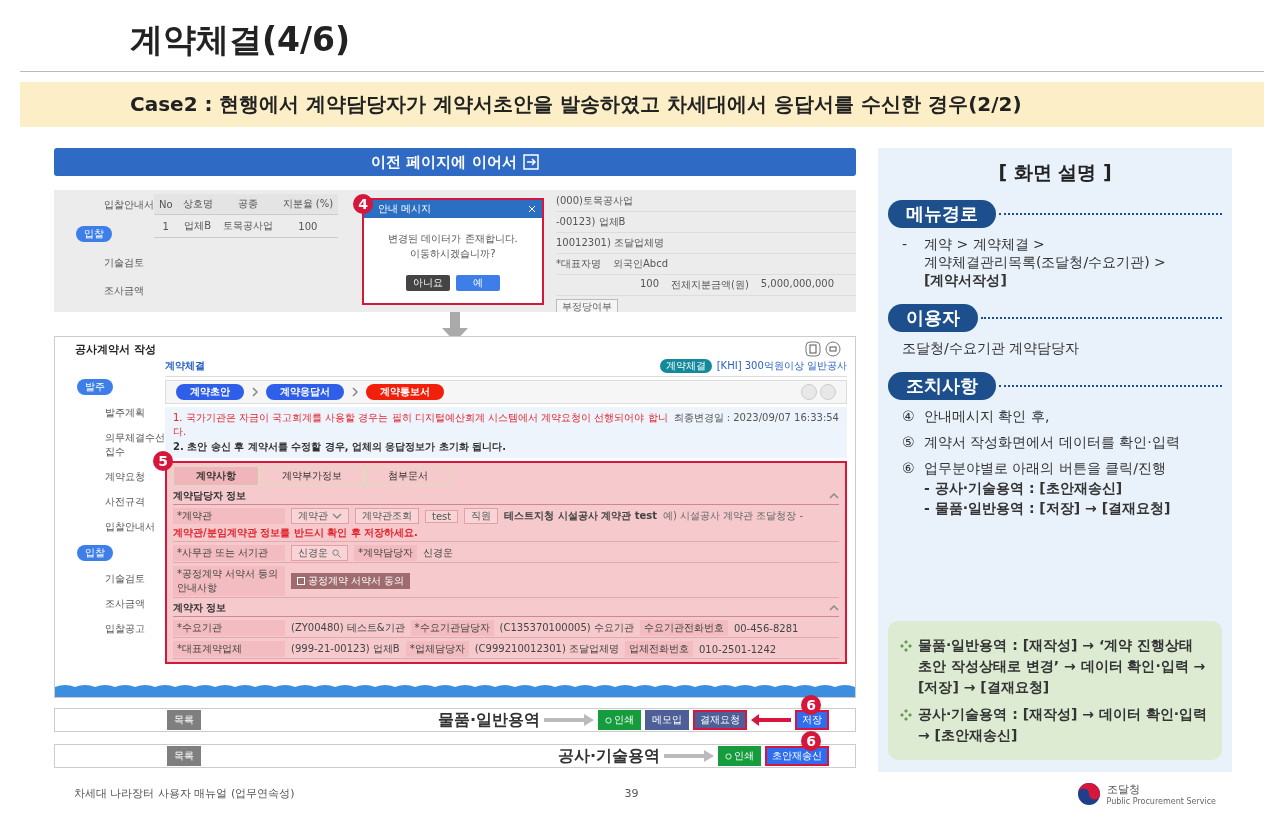  I want to click on column-header: No, so click(166, 204).